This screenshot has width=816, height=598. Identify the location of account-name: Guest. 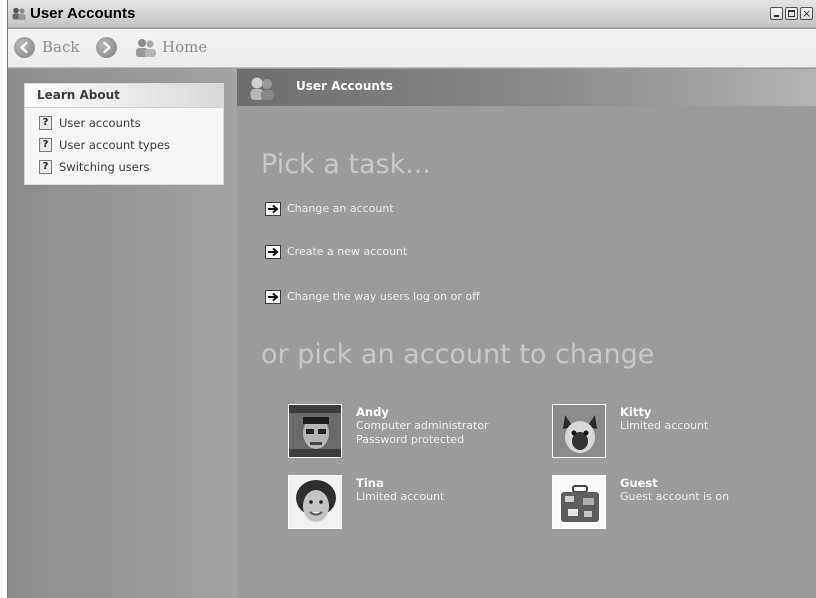
(639, 483).